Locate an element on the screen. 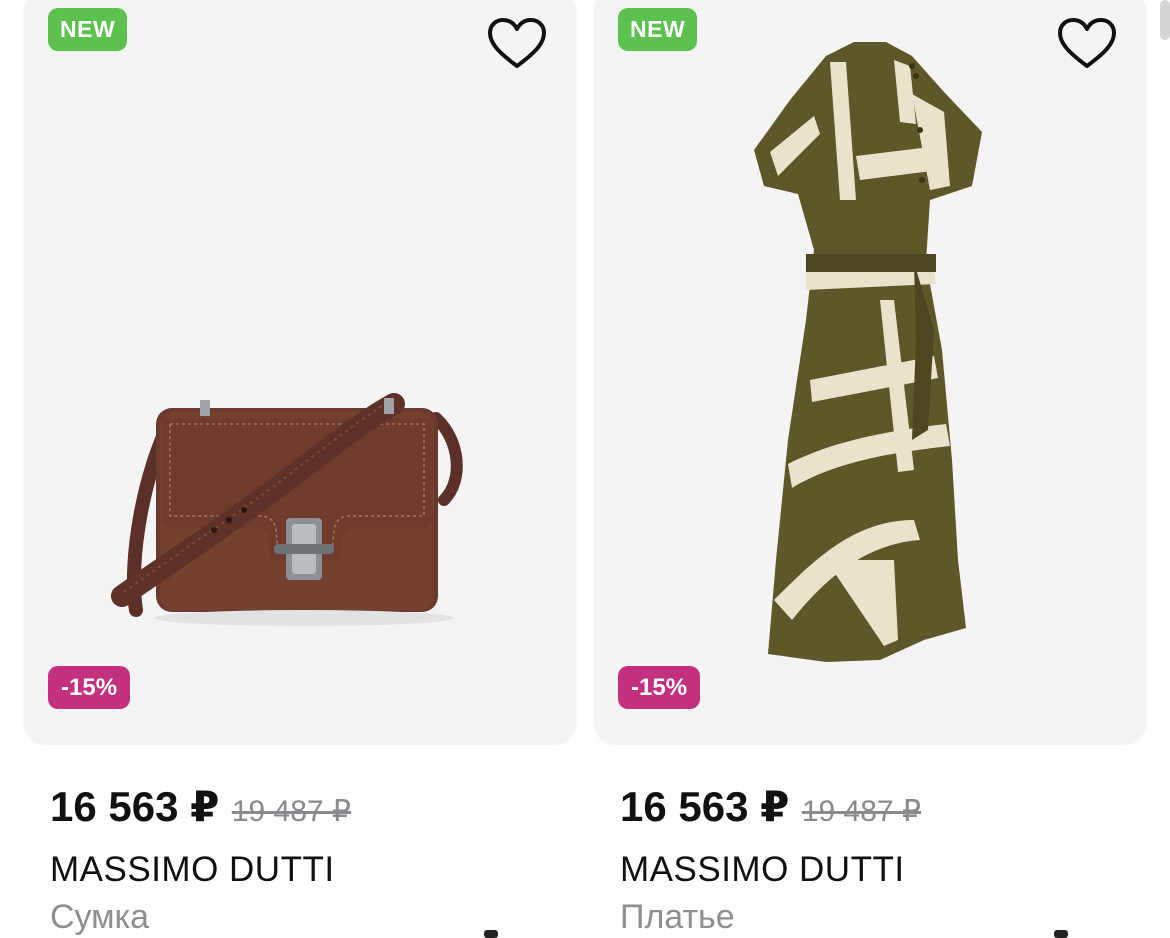 This screenshot has width=1170, height=938. product-image-dress is located at coordinates (868, 352).